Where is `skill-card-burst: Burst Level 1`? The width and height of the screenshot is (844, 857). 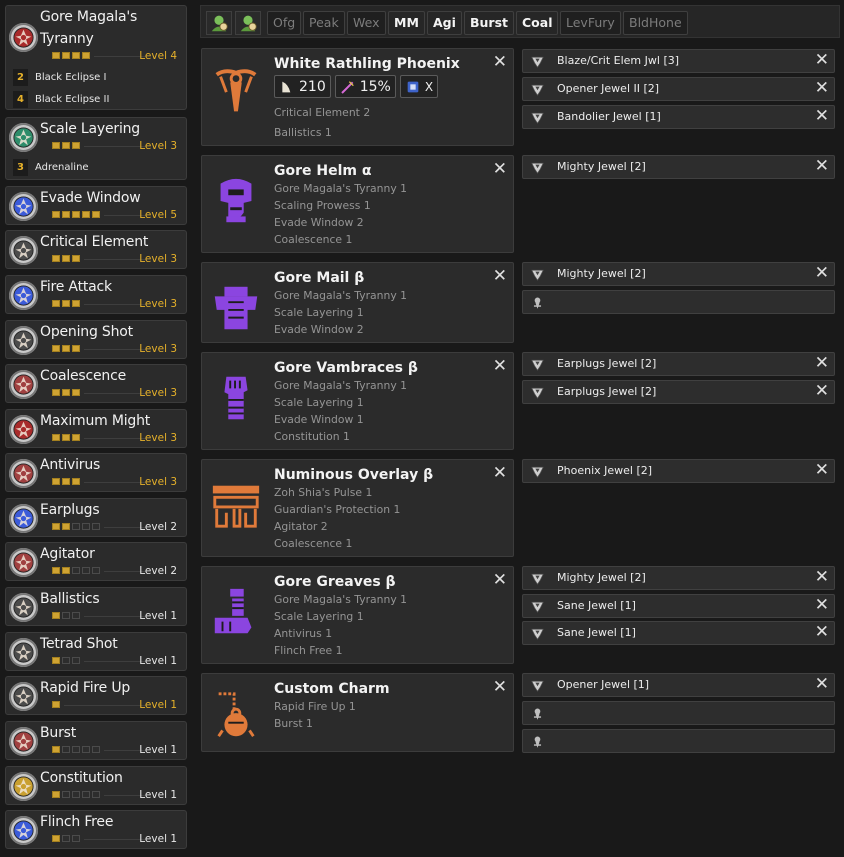
skill-card-burst: Burst Level 1 is located at coordinates (96, 740).